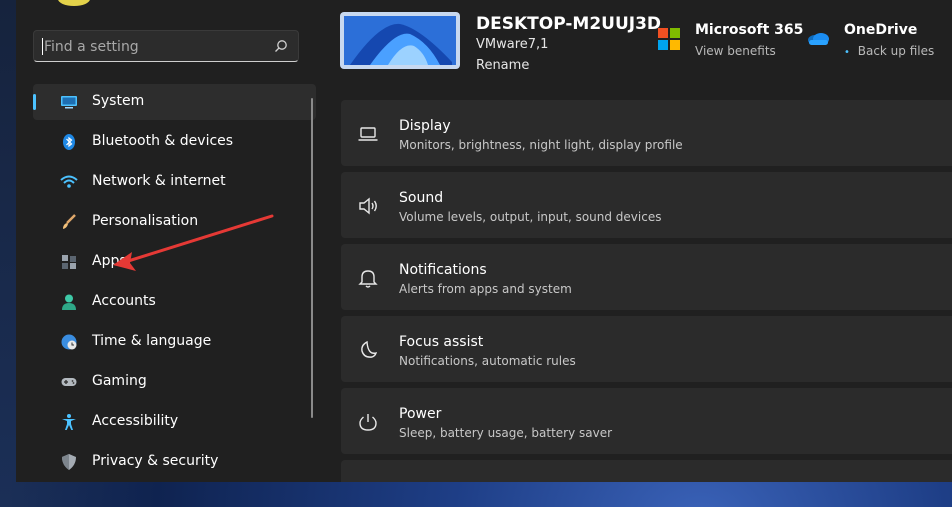  Describe the element at coordinates (69, 342) in the screenshot. I see `globe-clock-icon` at that location.